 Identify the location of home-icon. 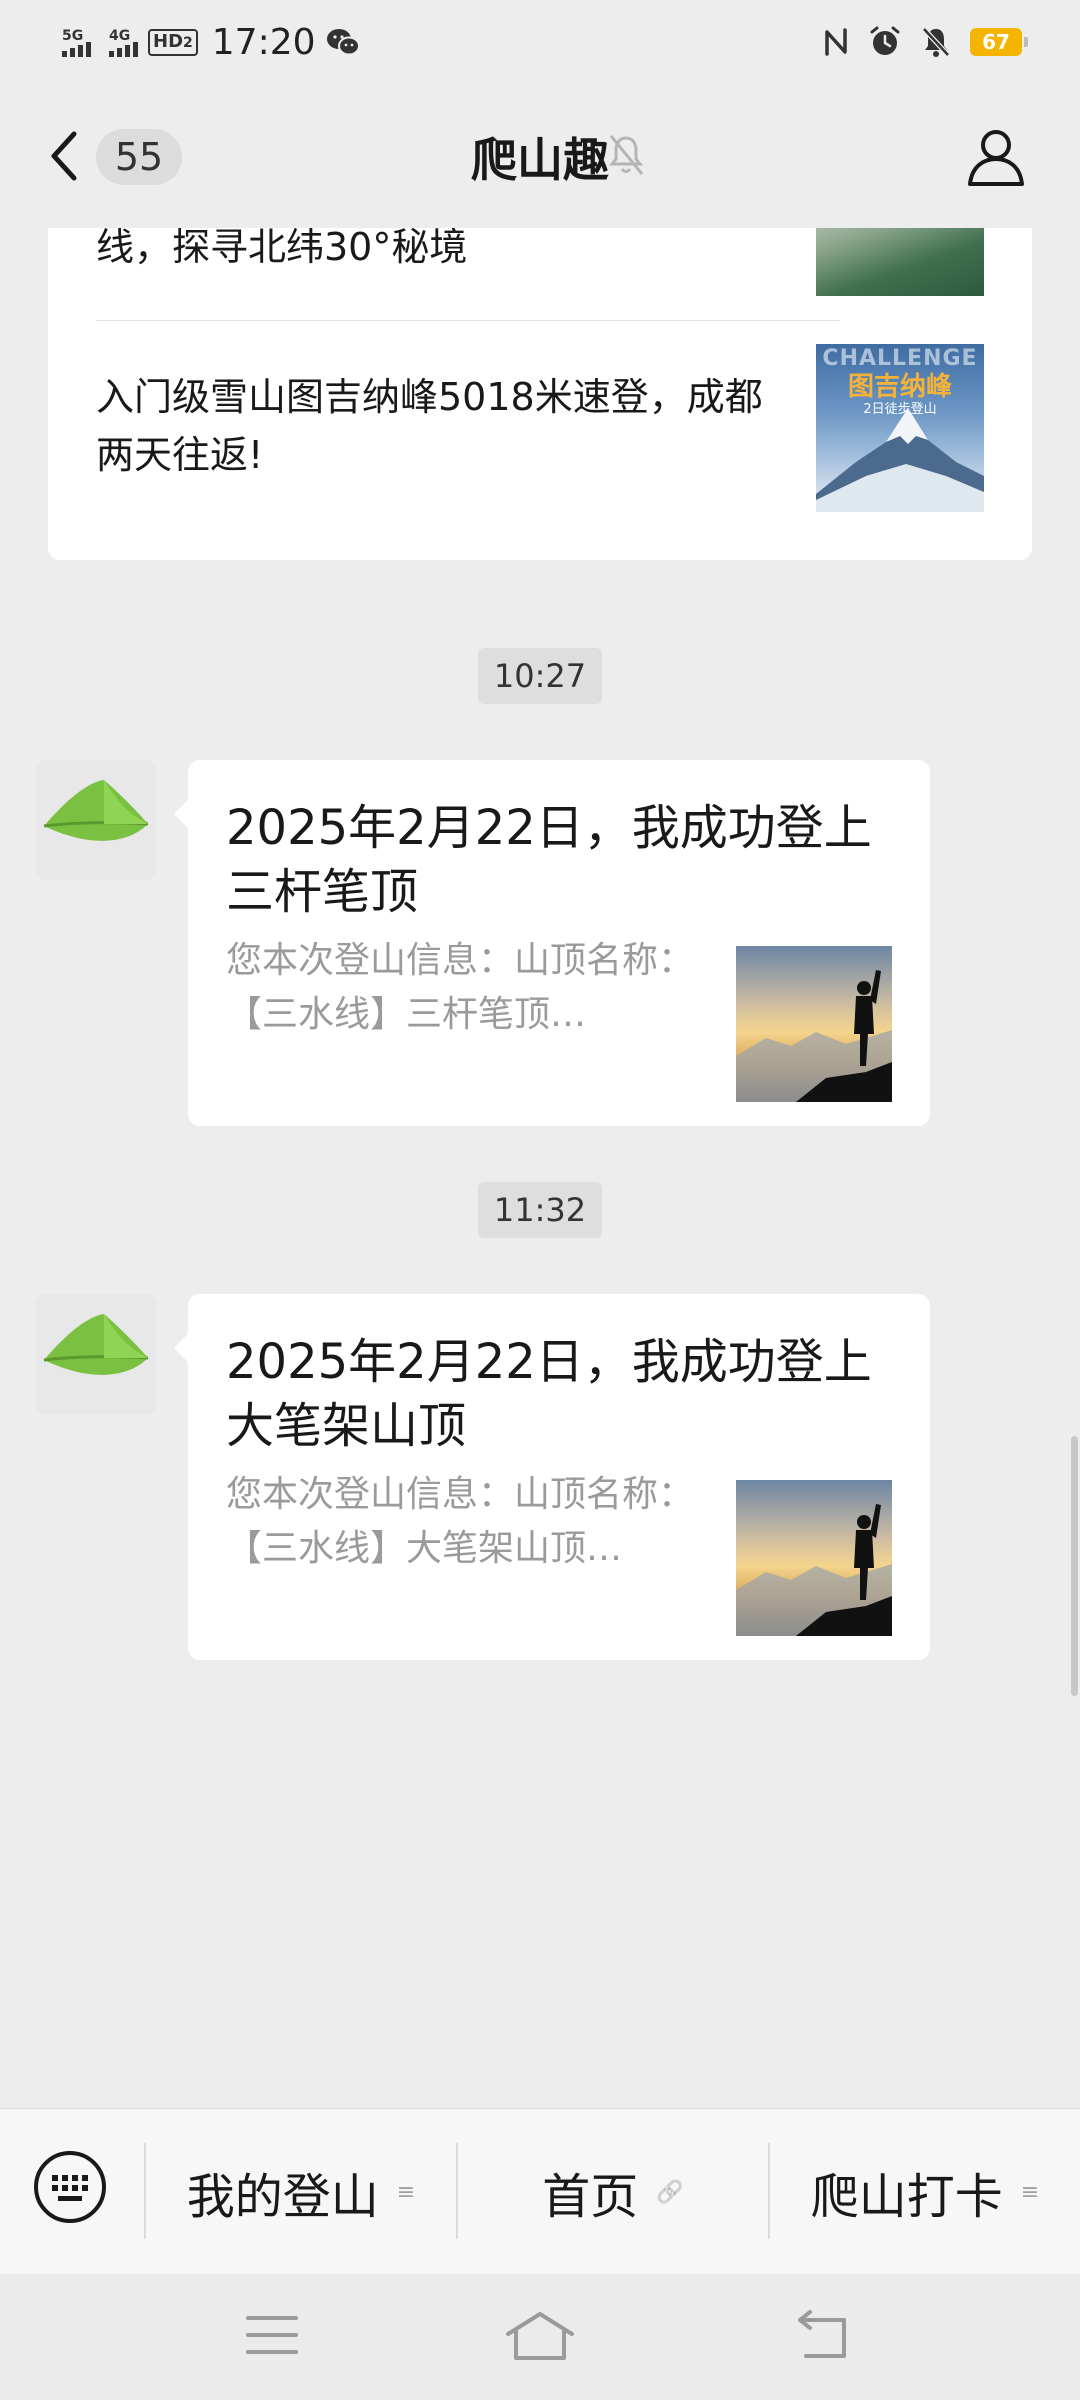
(540, 2337).